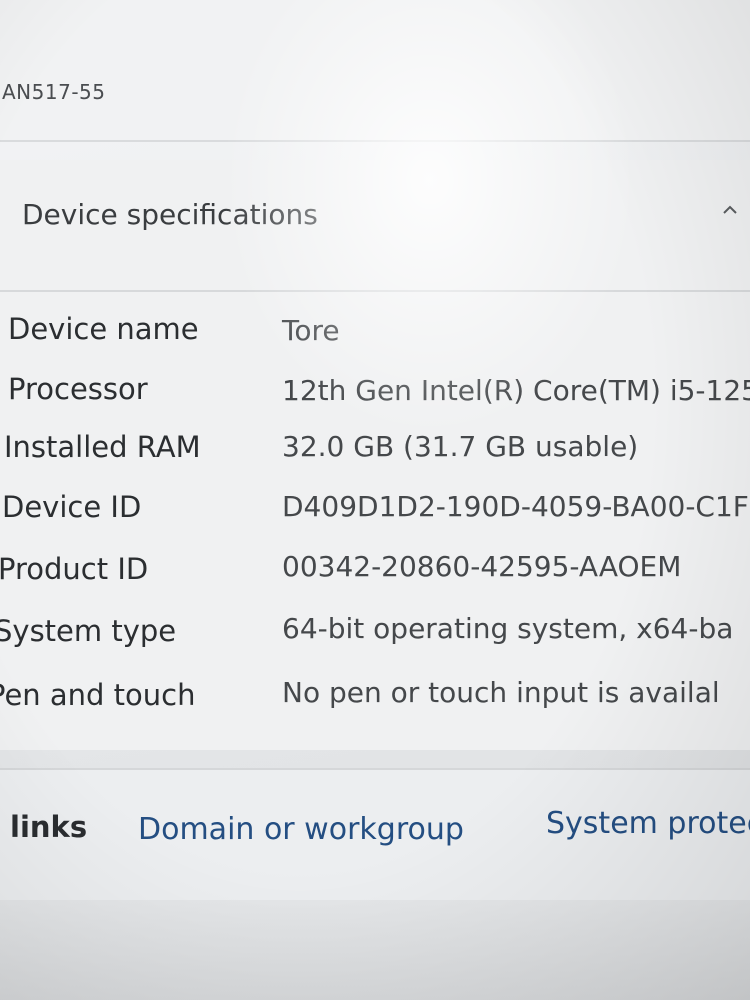 The image size is (750, 1000). Describe the element at coordinates (98, 695) in the screenshot. I see `spec-label-pen-and-touch: Pen and touch` at that location.